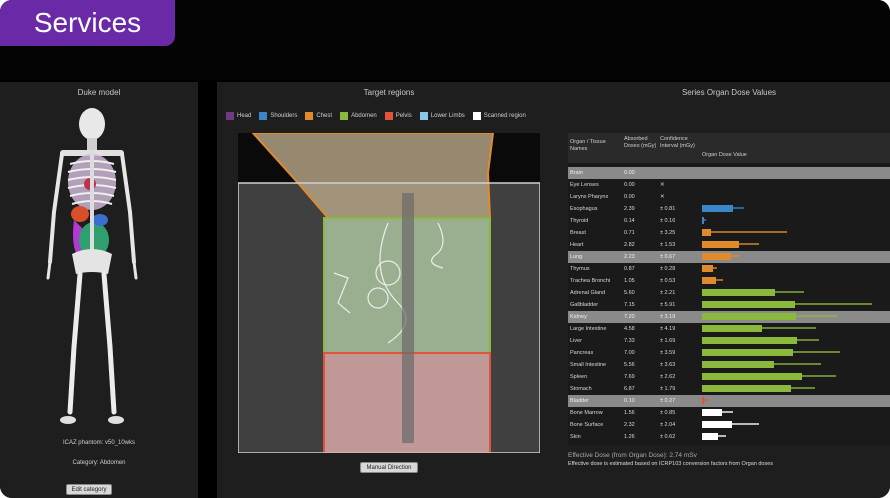  I want to click on table-row: Spleen 7.69 ± 2.62, so click(729, 377).